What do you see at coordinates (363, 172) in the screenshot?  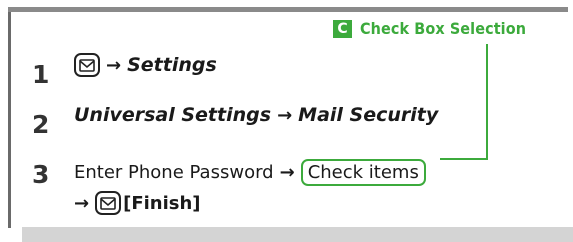 I see `check-items-highlight: Check items` at bounding box center [363, 172].